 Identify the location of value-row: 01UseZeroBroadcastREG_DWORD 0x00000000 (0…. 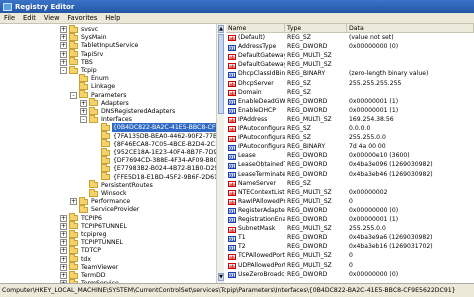
(350, 275).